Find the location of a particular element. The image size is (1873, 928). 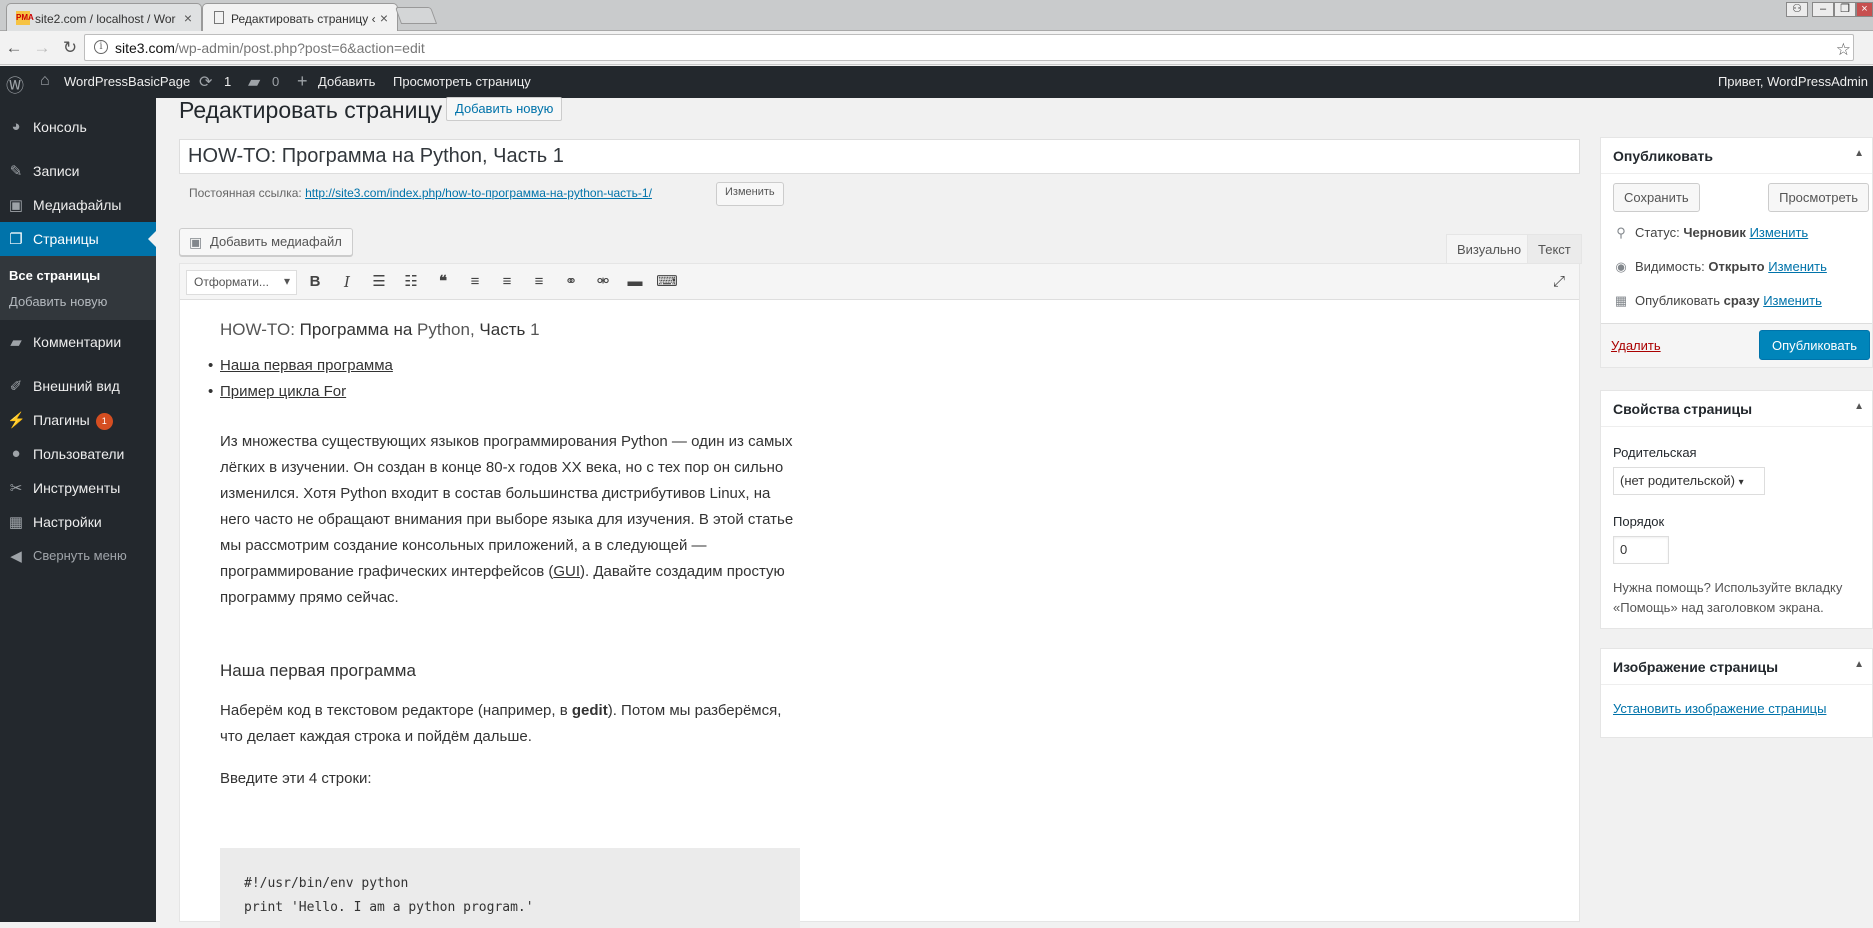

sidebar-item-label: Консоль is located at coordinates (60, 127).